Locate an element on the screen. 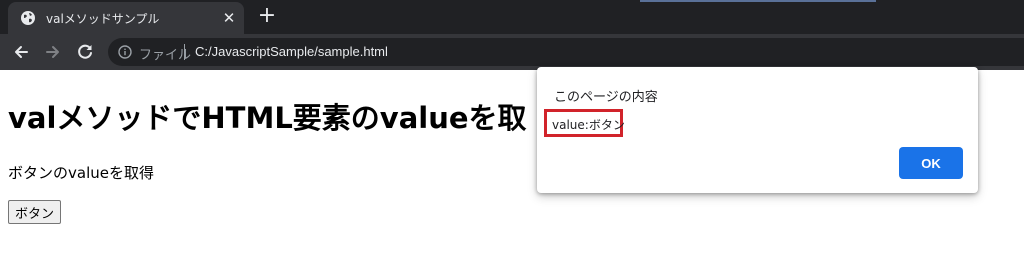 The height and width of the screenshot is (264, 1024). tab-active: valメソッドサンプル ✕ is located at coordinates (126, 18).